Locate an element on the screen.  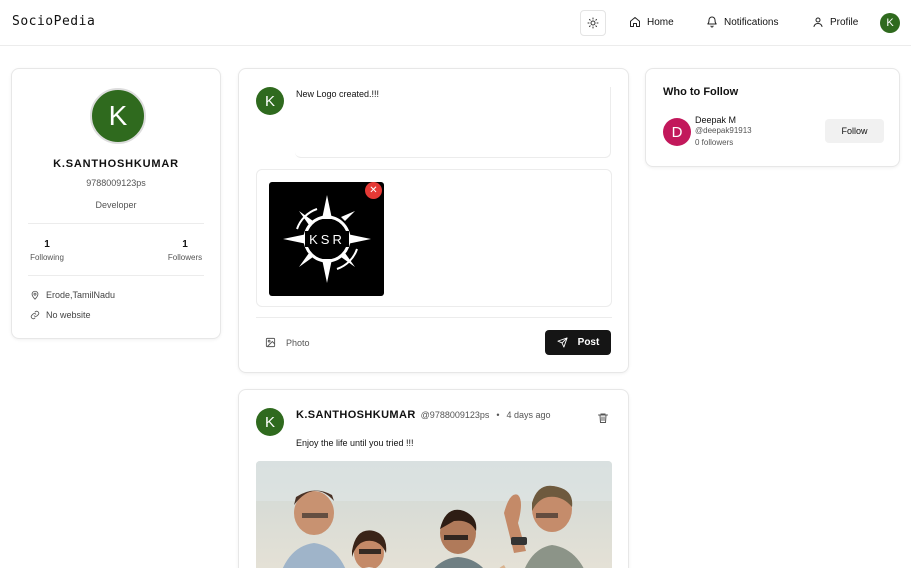
post-author-name: K.SANTHOSHKUMAR is located at coordinates (356, 415).